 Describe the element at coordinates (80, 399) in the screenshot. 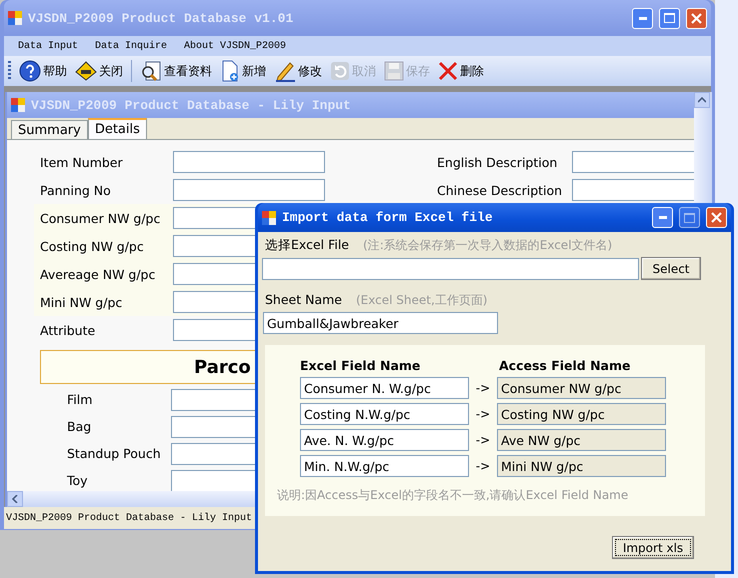

I see `field-label: Film` at that location.